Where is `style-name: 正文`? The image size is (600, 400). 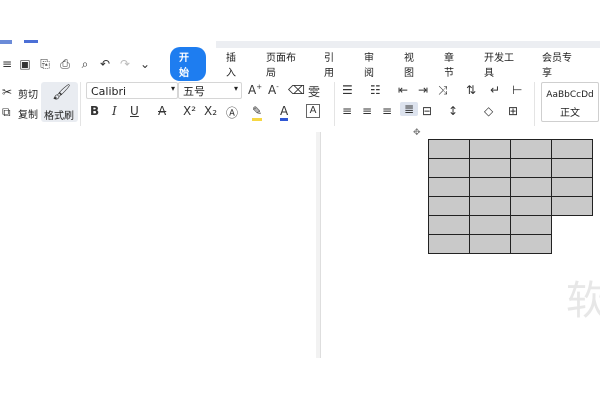 style-name: 正文 is located at coordinates (570, 113).